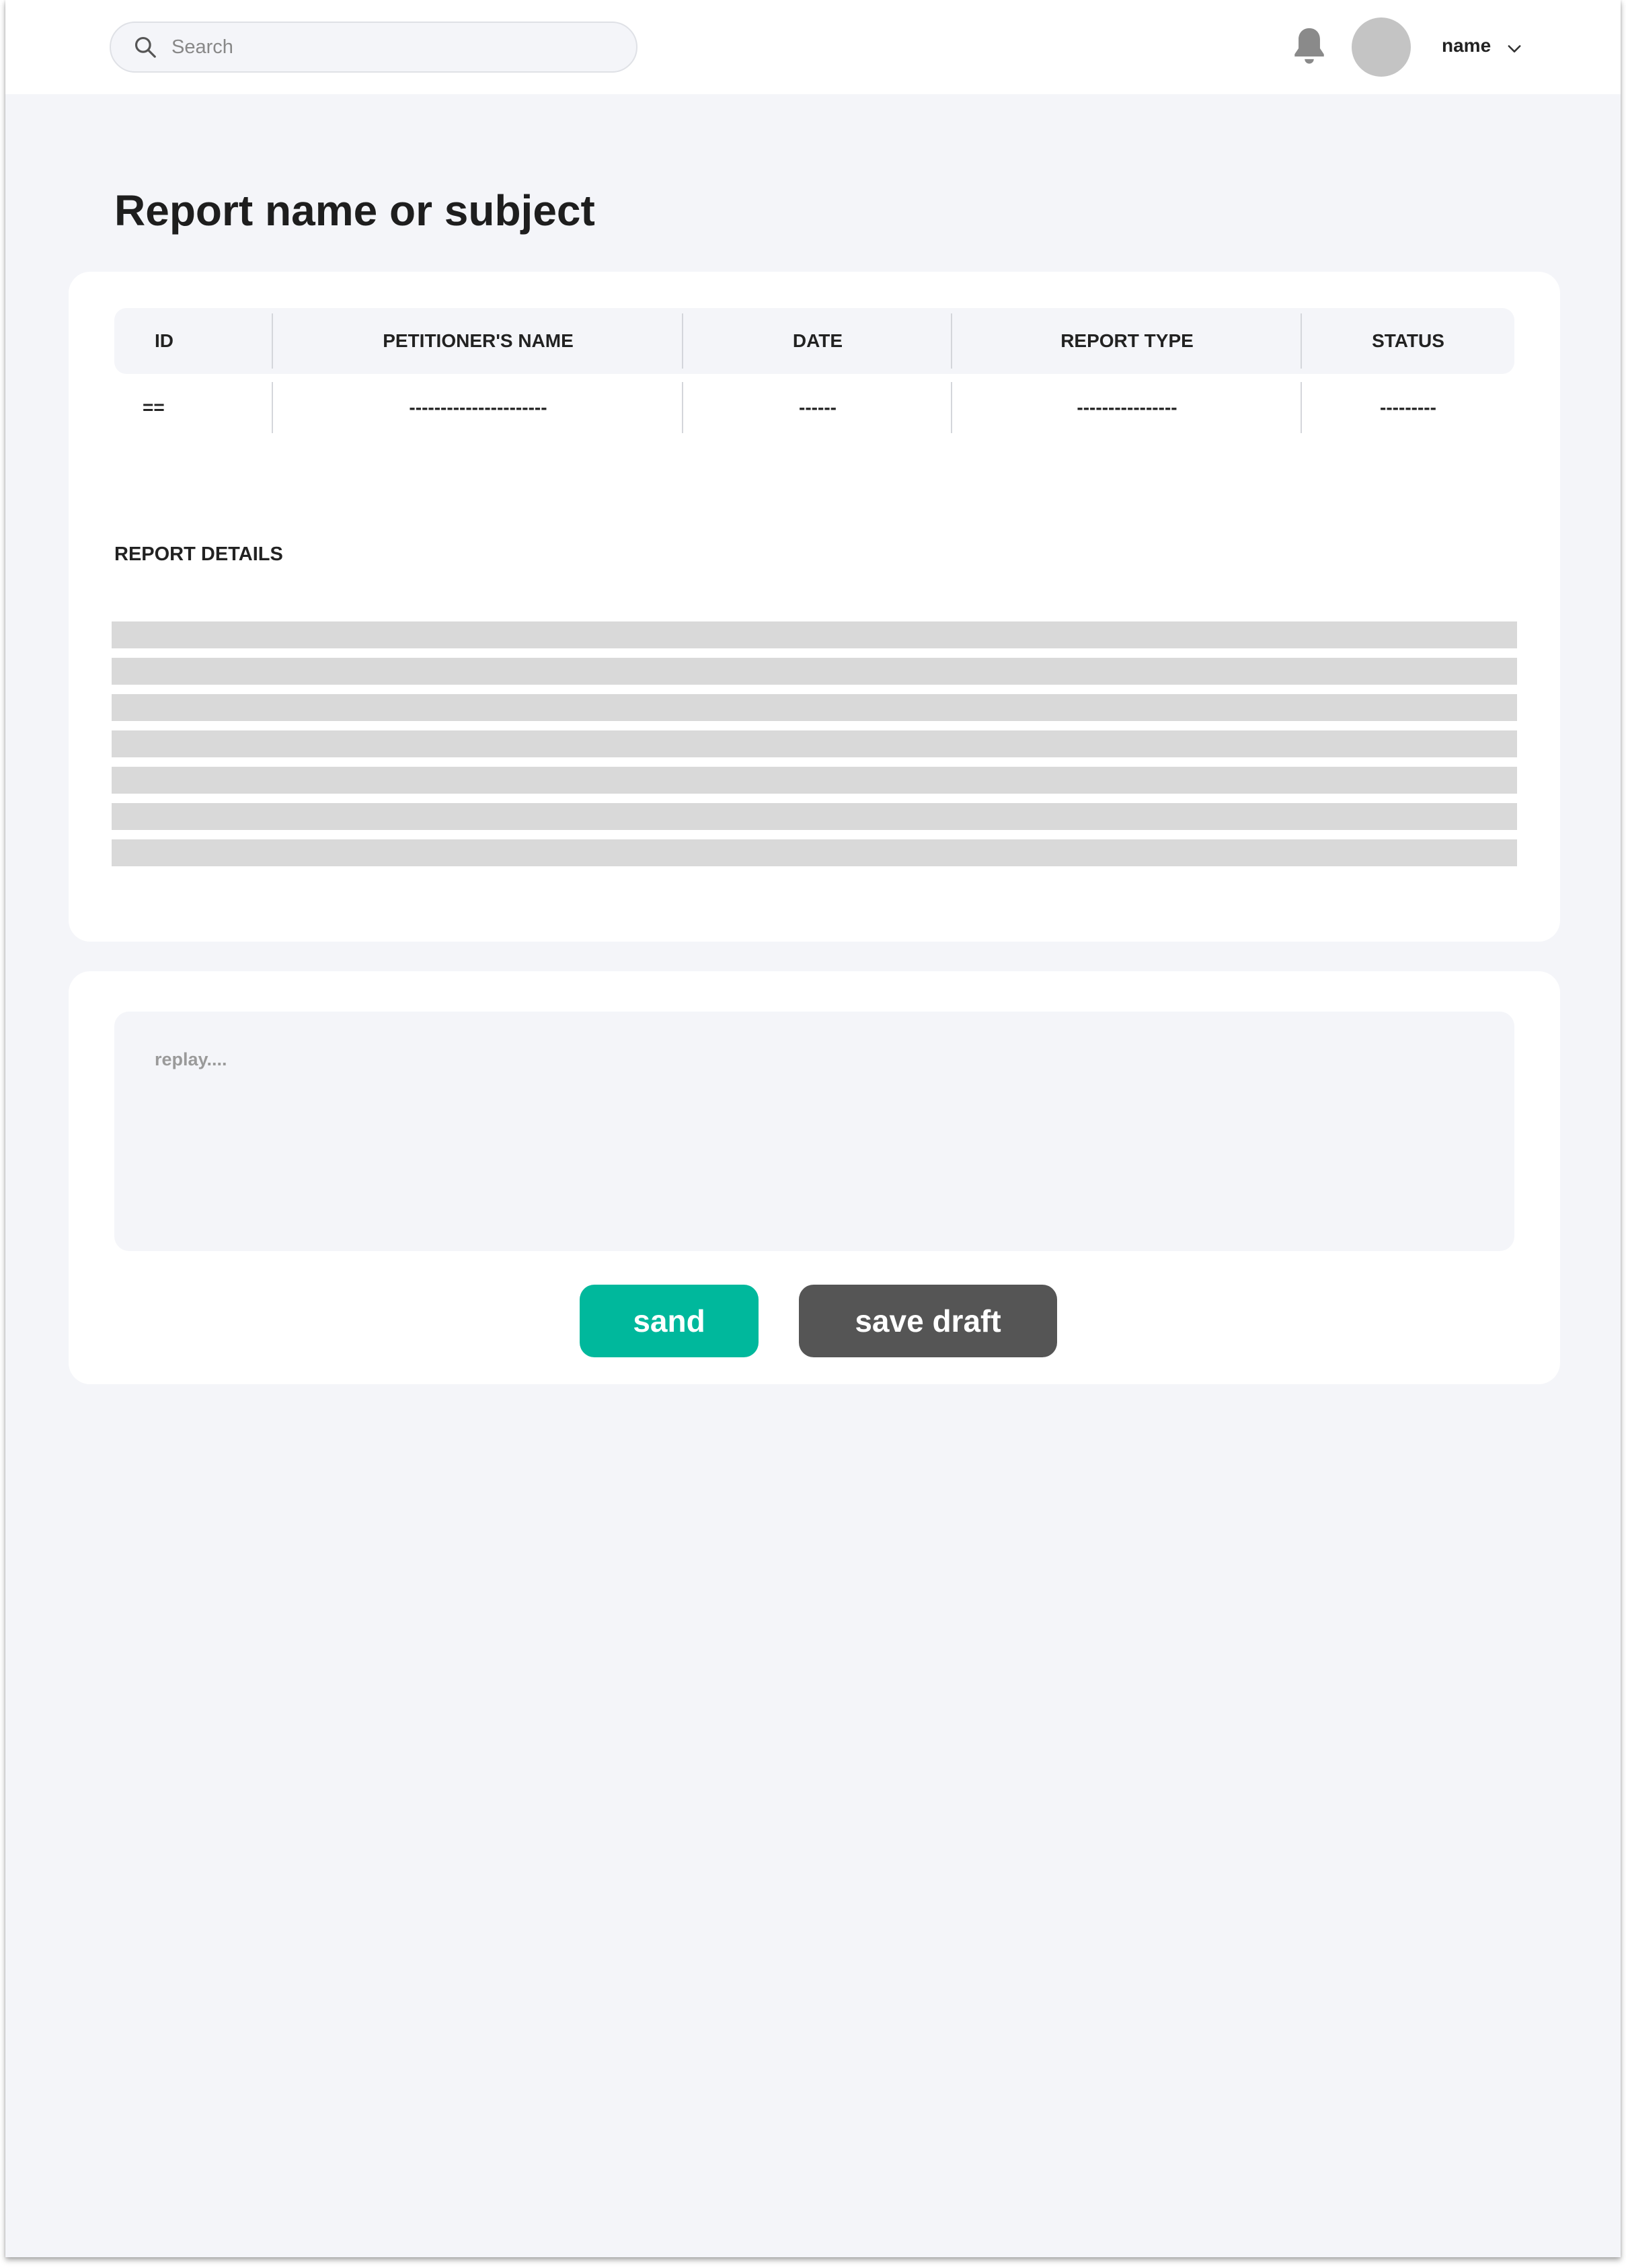 The height and width of the screenshot is (2268, 1626). Describe the element at coordinates (145, 47) in the screenshot. I see `search-icon` at that location.